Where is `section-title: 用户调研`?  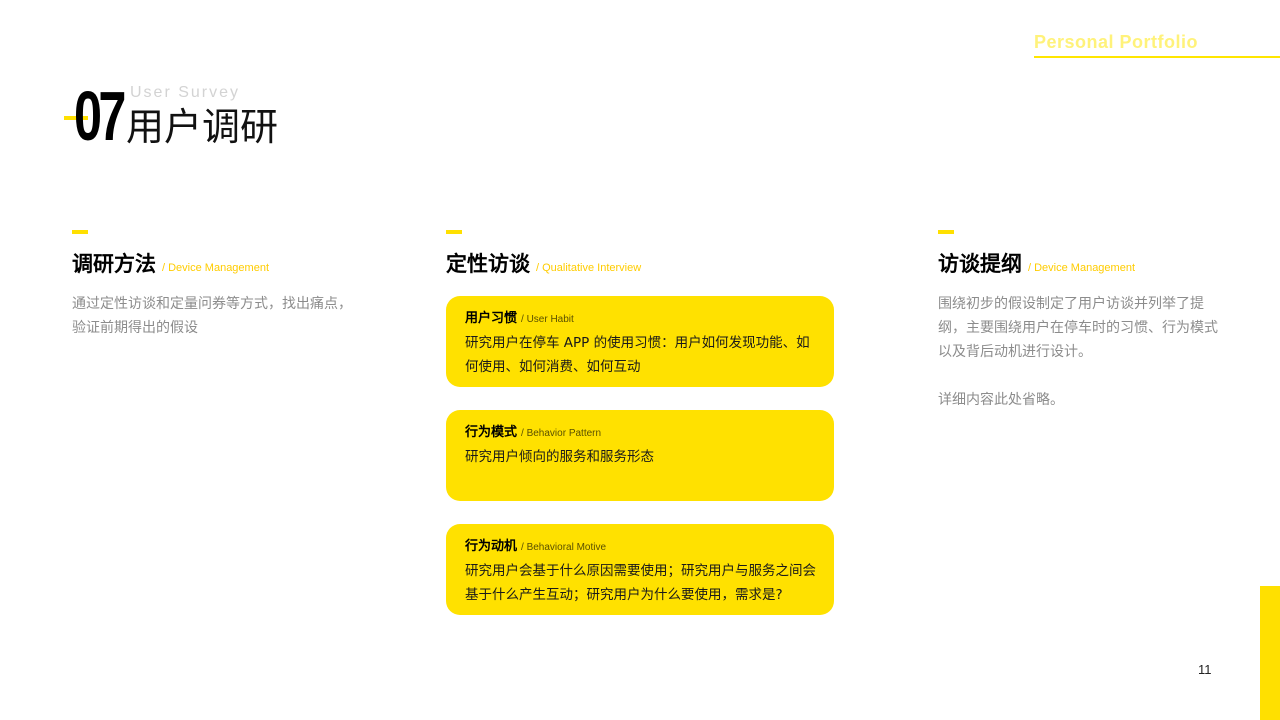
section-title: 用户调研 is located at coordinates (202, 127).